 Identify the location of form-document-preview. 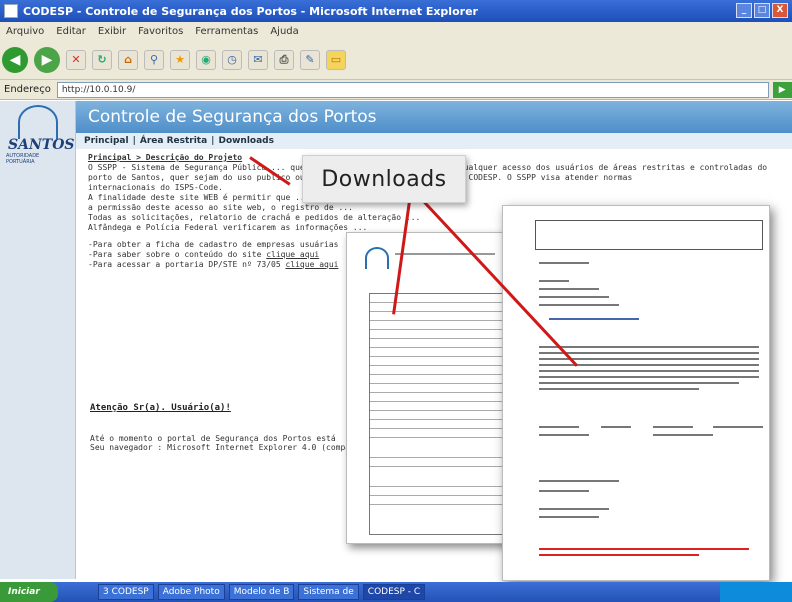
(426, 388).